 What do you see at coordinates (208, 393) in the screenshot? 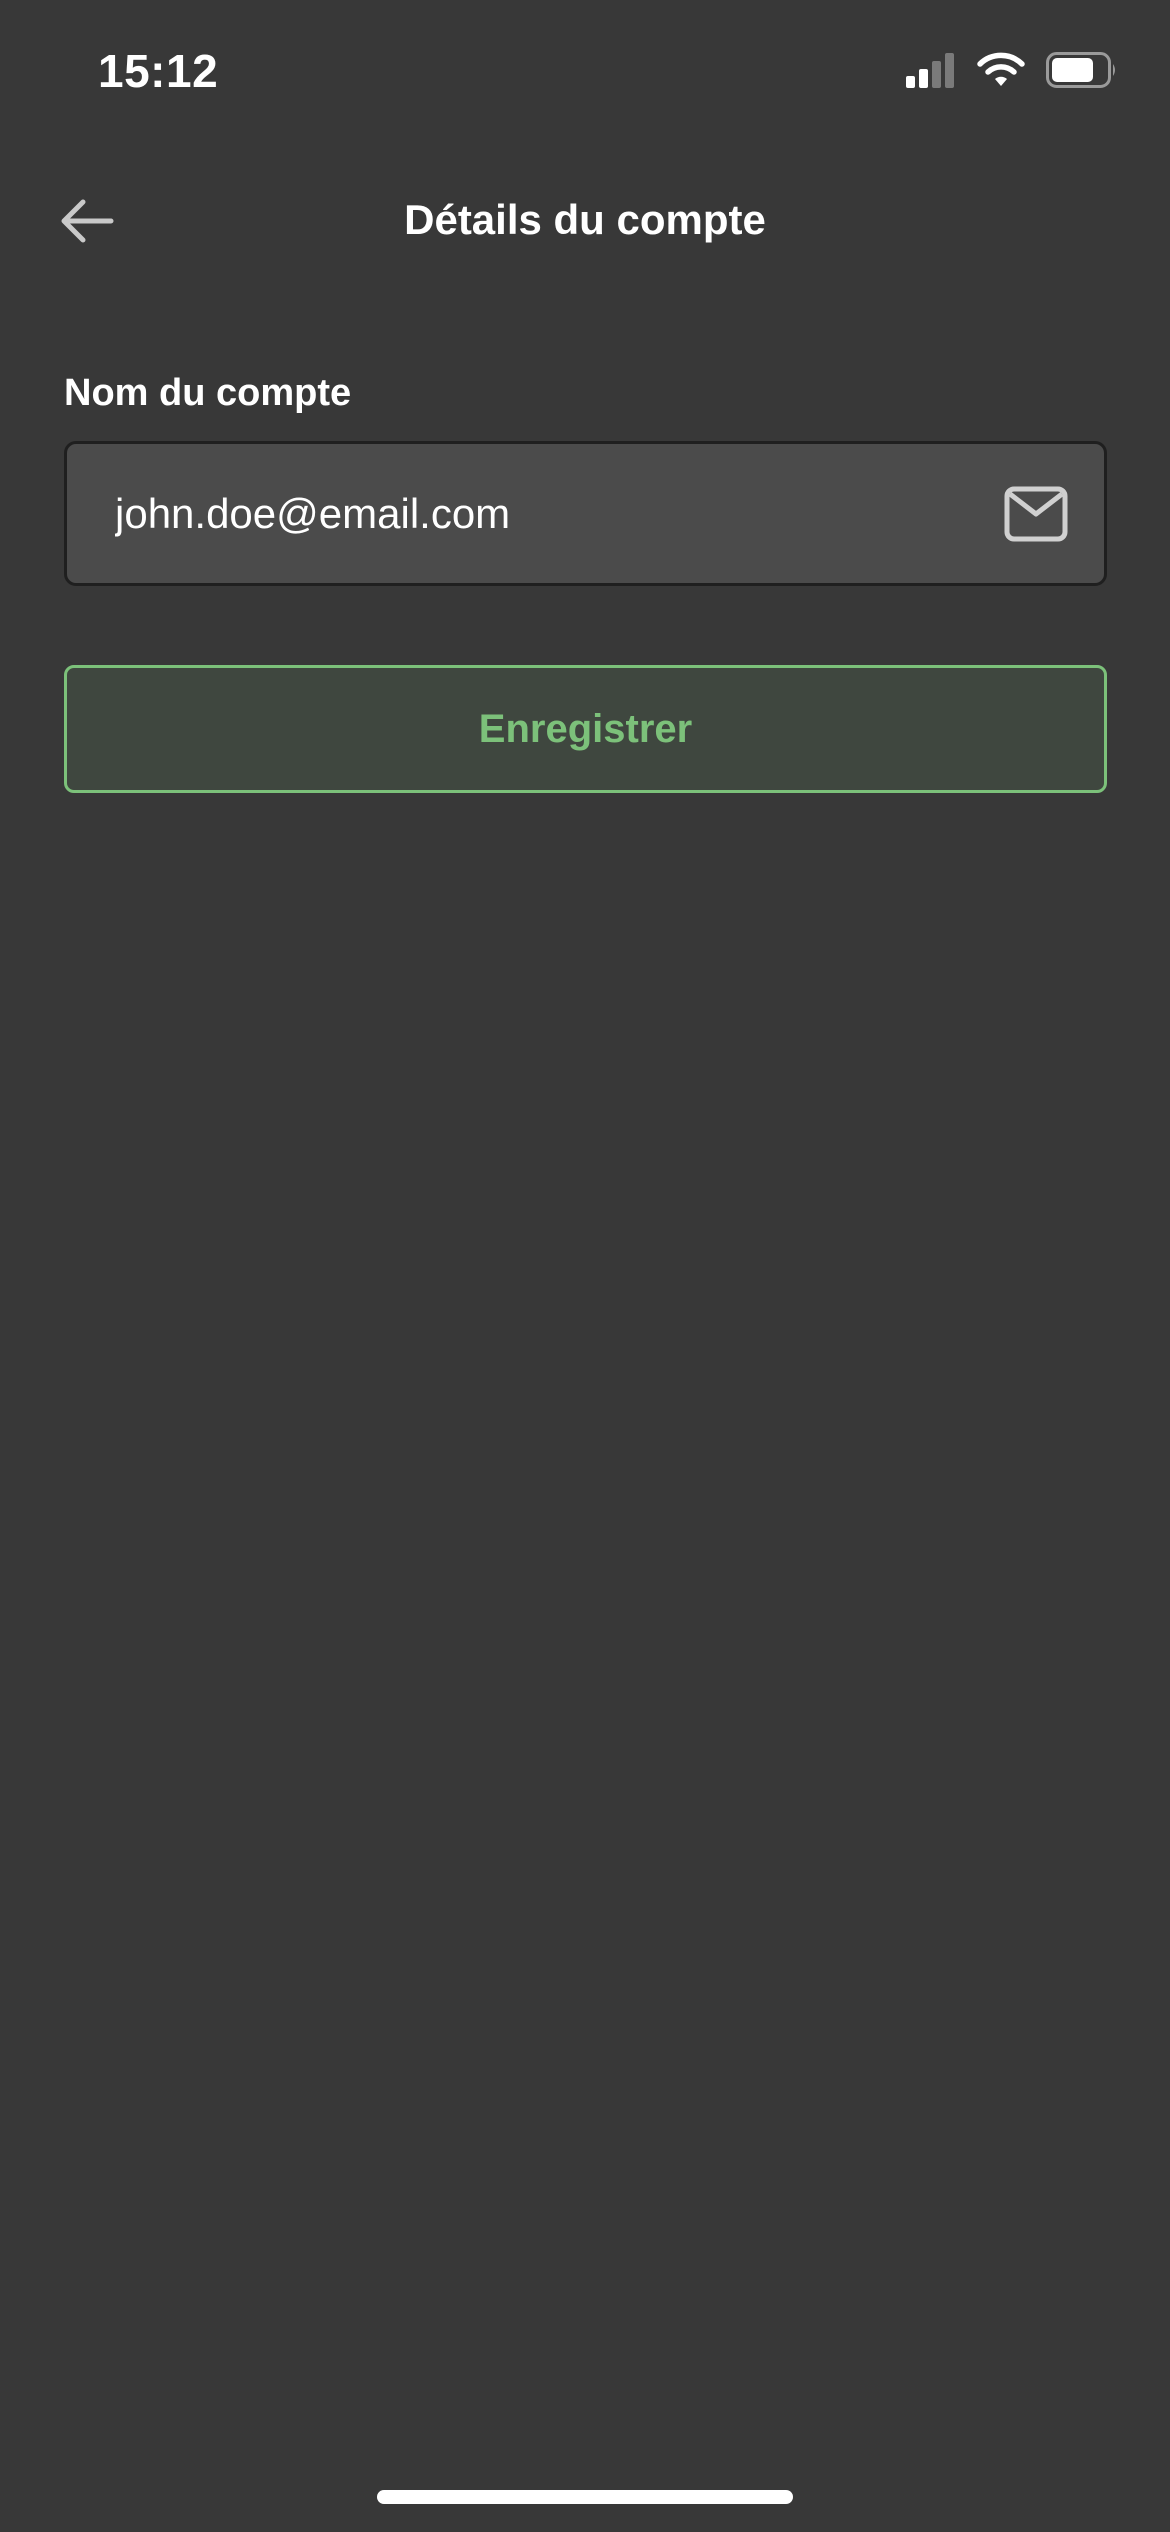
I see `account-name-label: Nom du compte` at bounding box center [208, 393].